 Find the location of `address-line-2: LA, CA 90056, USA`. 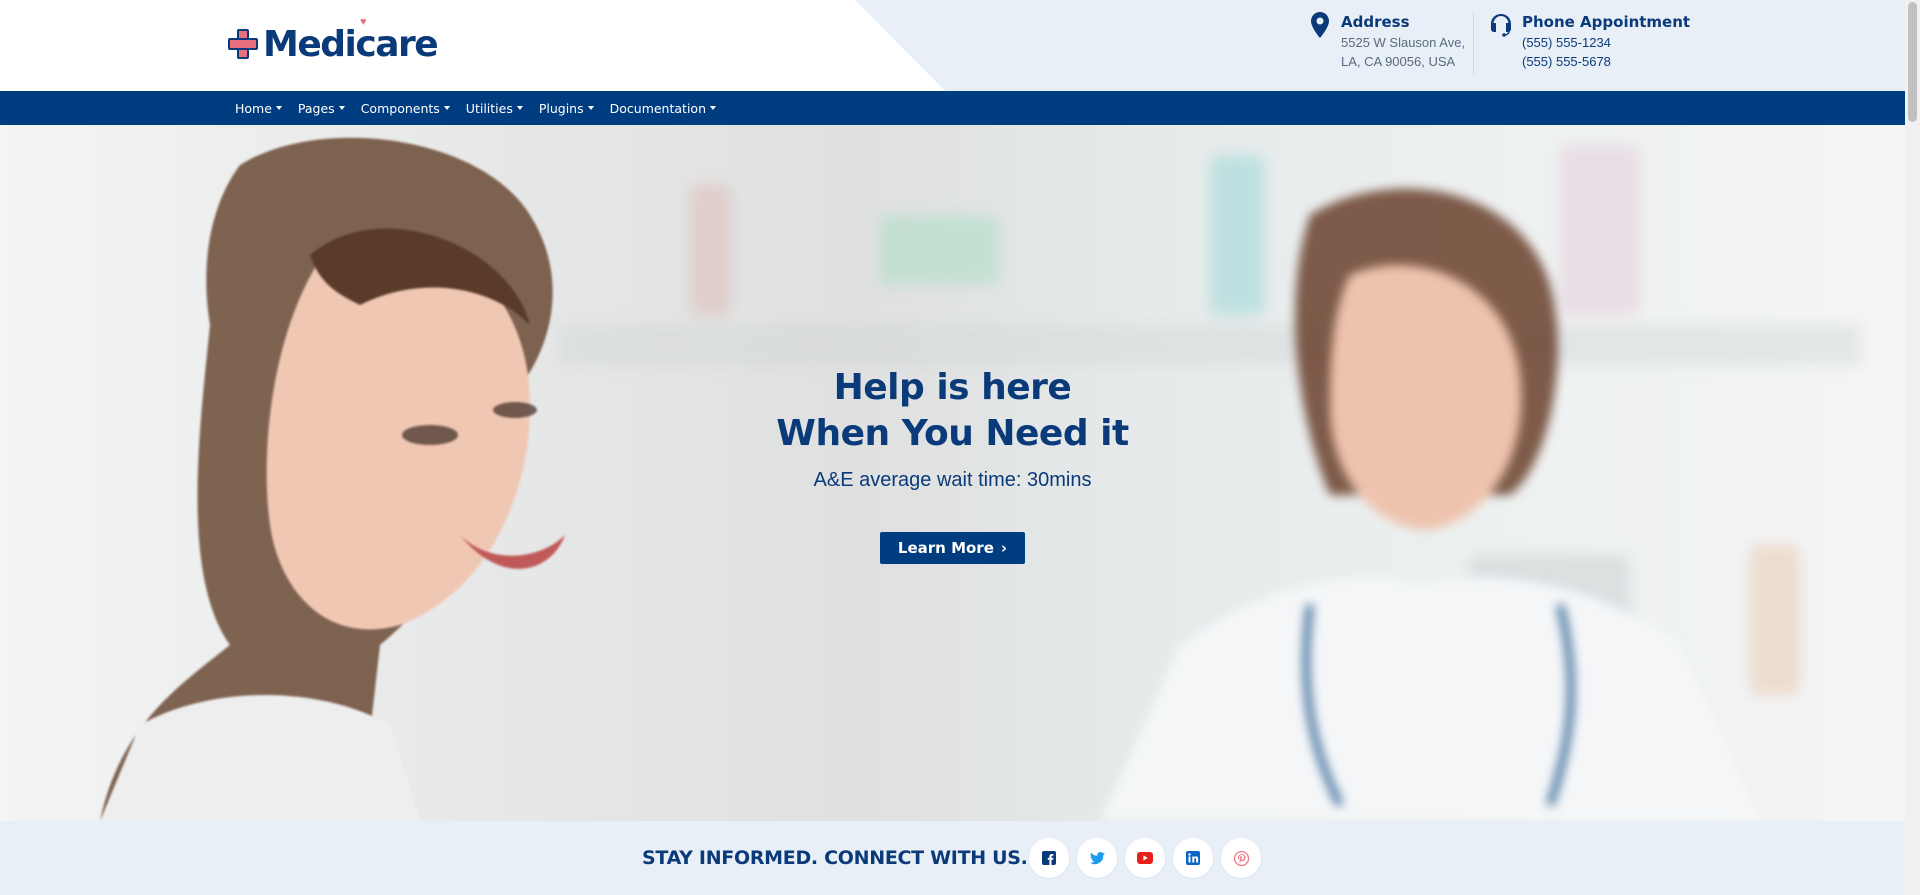

address-line-2: LA, CA 90056, USA is located at coordinates (1398, 61).